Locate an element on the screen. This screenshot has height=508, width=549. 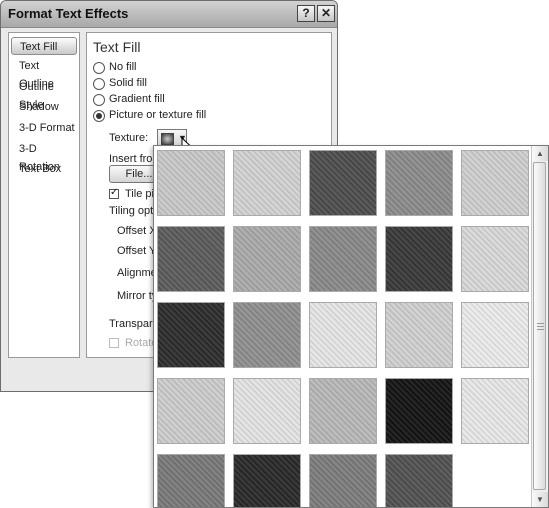
rotate-with-shape-checkbox is located at coordinates (114, 343).